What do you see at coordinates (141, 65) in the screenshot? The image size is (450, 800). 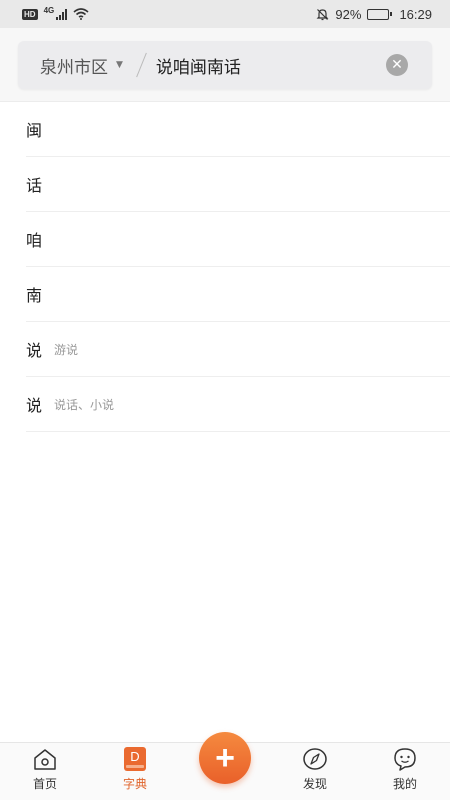 I see `divider` at bounding box center [141, 65].